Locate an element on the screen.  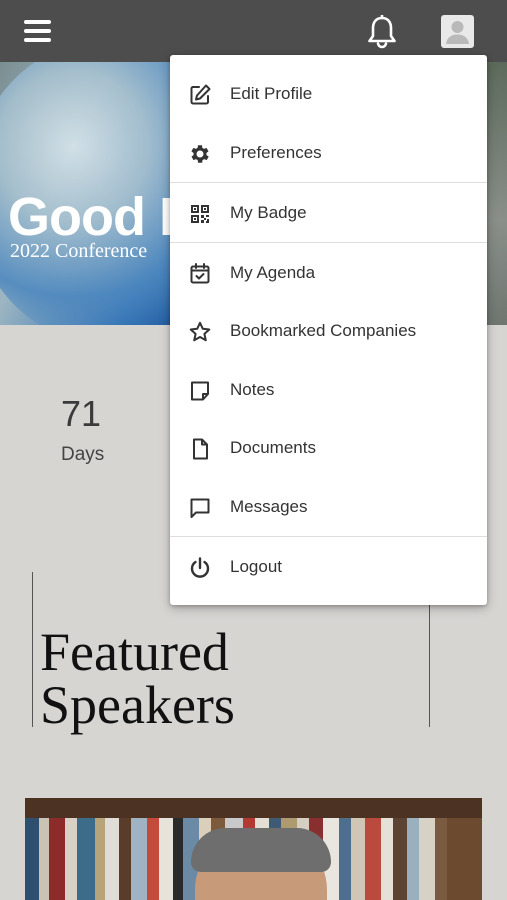
menu-item-label: Documents is located at coordinates (273, 447).